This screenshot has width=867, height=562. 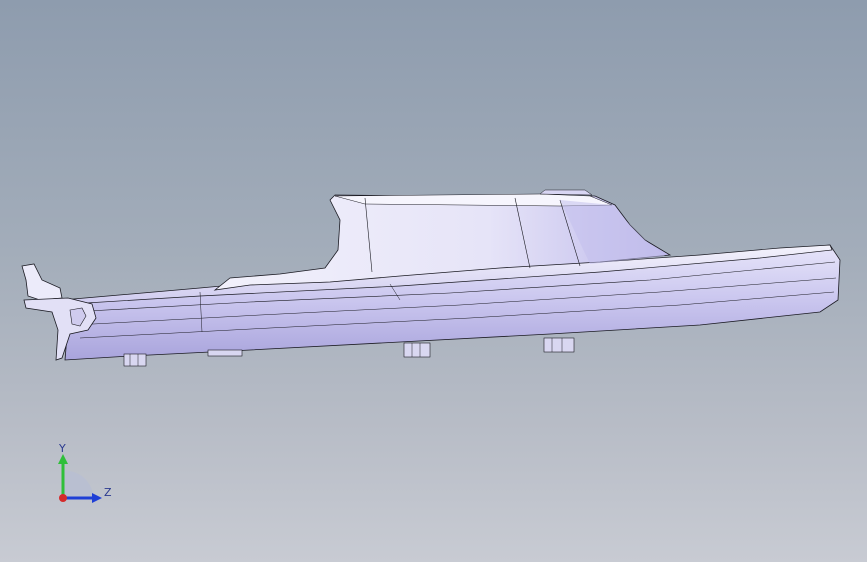 I want to click on bow-bracket, so click(x=42, y=282).